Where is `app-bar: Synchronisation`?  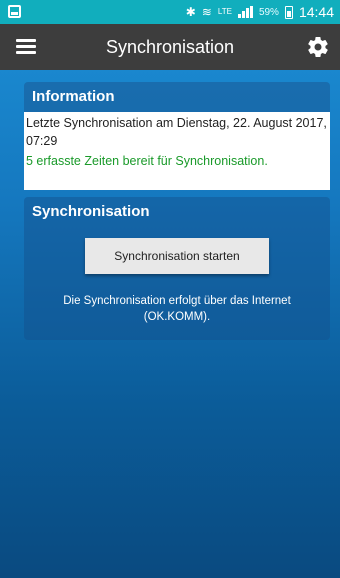 app-bar: Synchronisation is located at coordinates (170, 47).